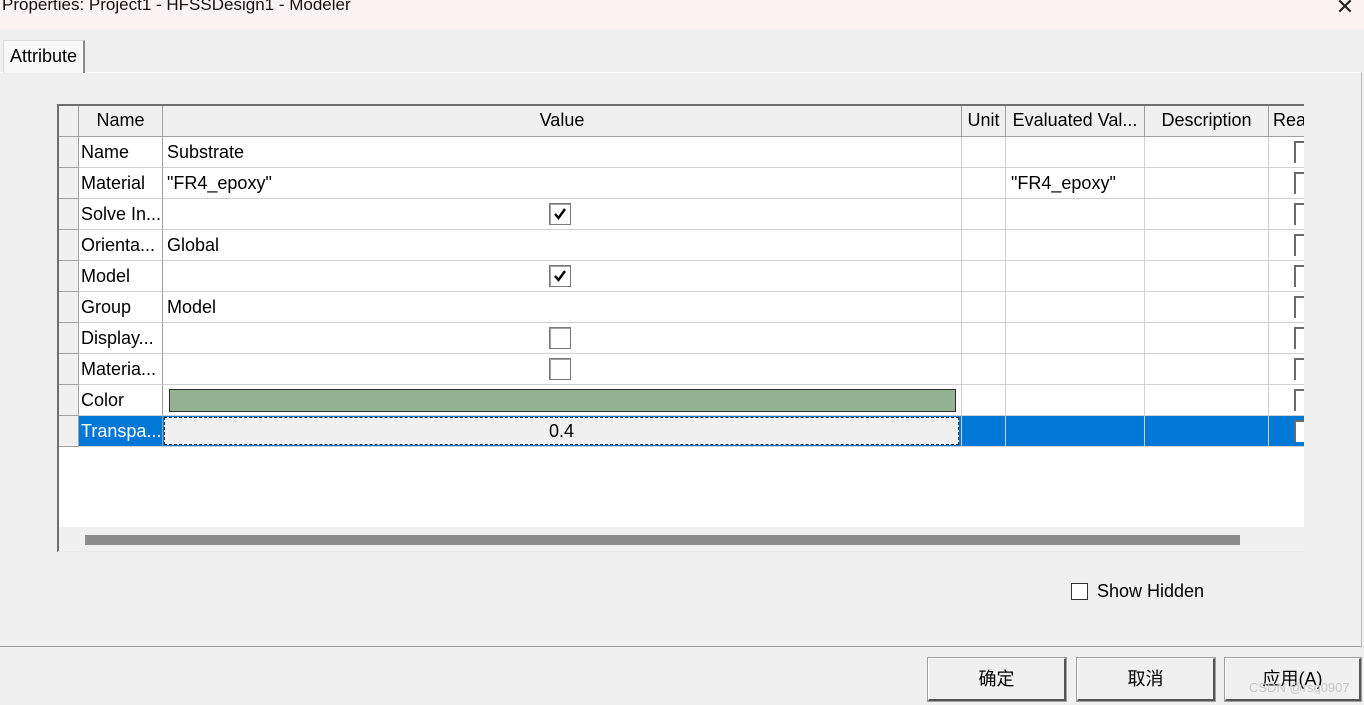 Image resolution: width=1364 pixels, height=705 pixels. Describe the element at coordinates (1079, 591) in the screenshot. I see `show-hidden-checkbox` at that location.